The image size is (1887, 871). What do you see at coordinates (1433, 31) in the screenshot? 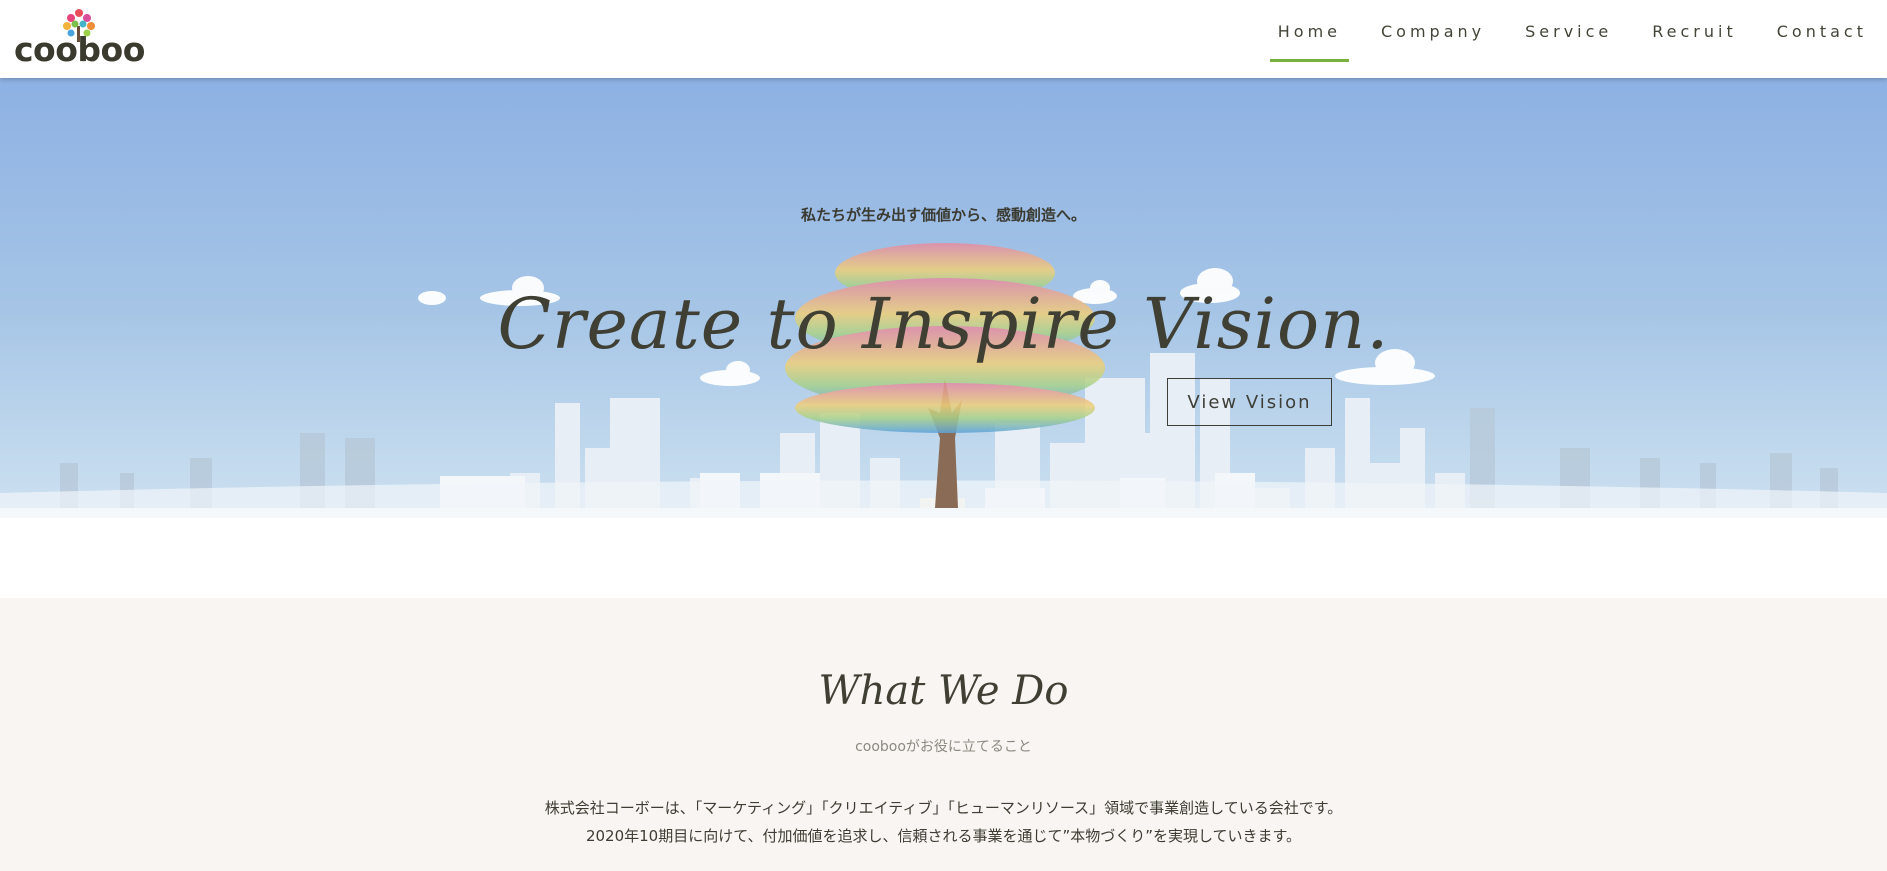
I see `nav-item-company: Company` at bounding box center [1433, 31].